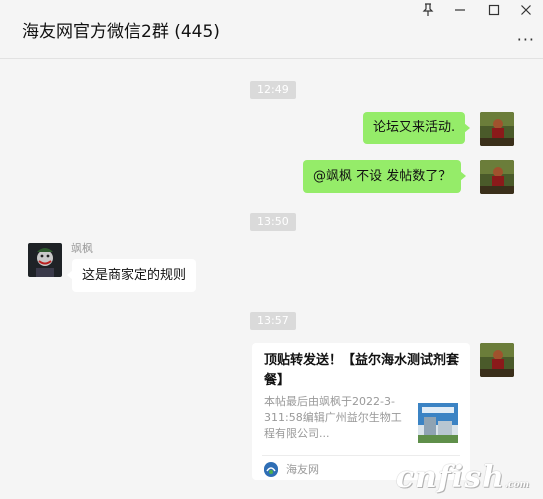 This screenshot has height=499, width=543. Describe the element at coordinates (460, 12) in the screenshot. I see `minimize-icon` at that location.